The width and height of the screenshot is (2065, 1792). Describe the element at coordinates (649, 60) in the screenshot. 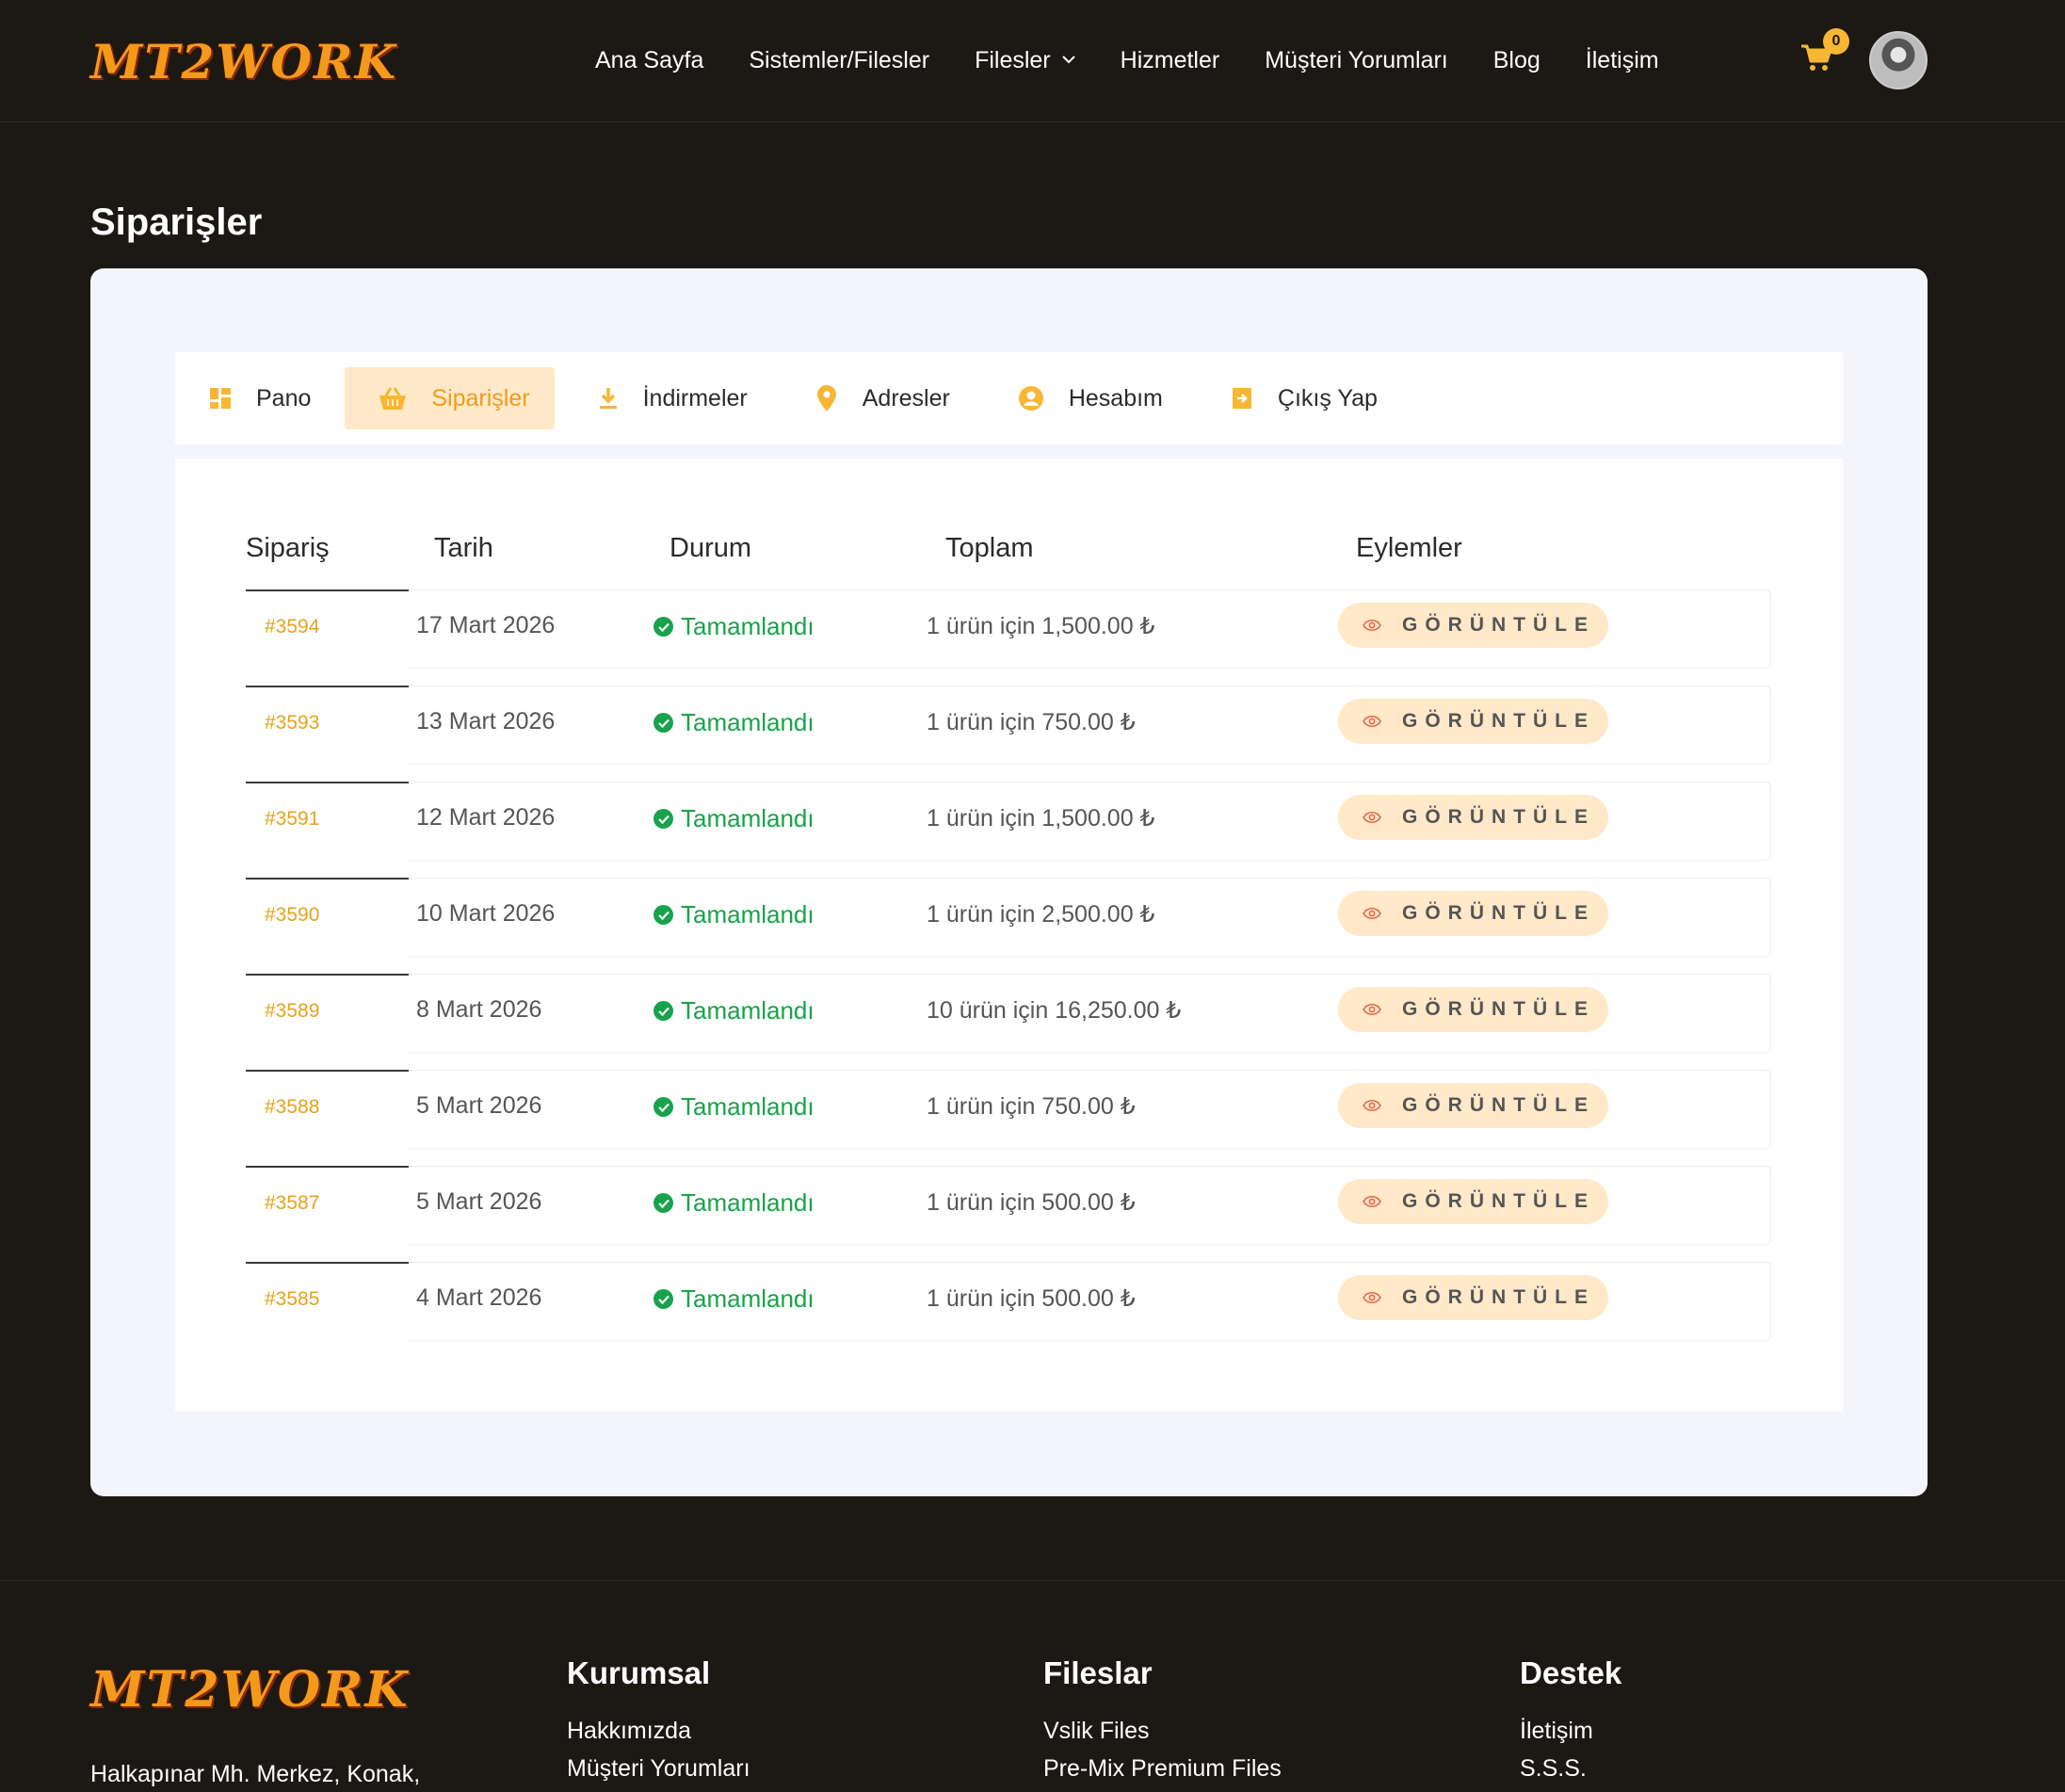

I see `nav-item-ana-sayfa: Ana Sayfa` at that location.